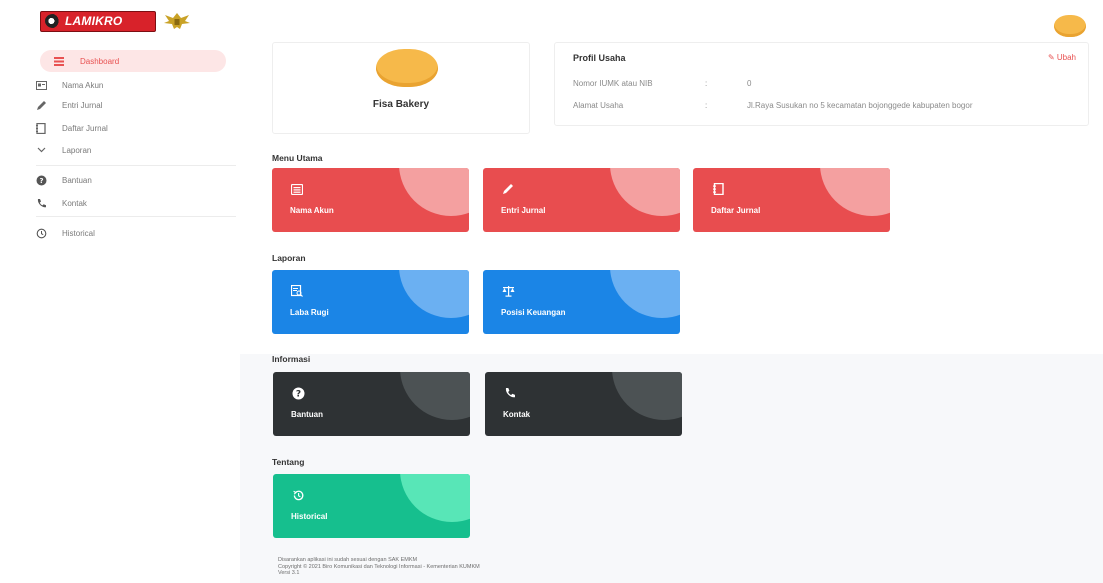 The height and width of the screenshot is (583, 1103). I want to click on business-profile-card: Fisa Bakery, so click(401, 88).